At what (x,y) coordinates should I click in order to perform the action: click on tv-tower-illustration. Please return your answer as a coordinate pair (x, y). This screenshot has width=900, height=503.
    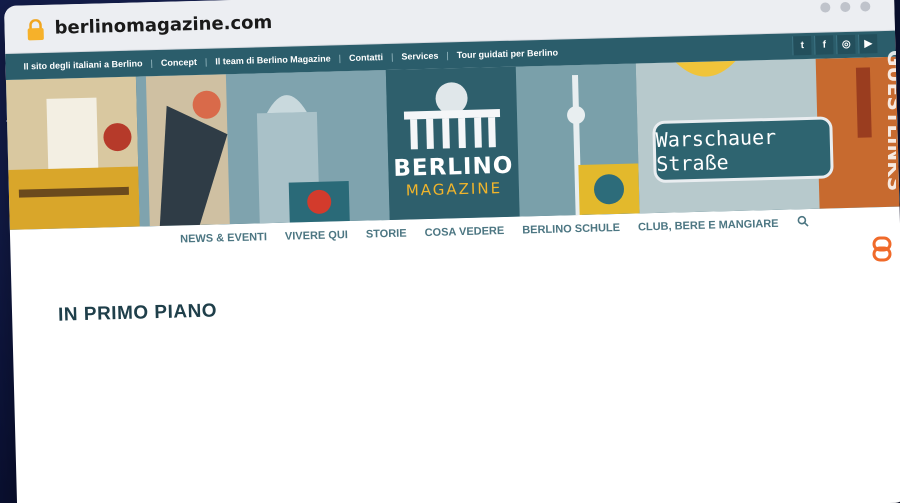
    Looking at the image, I should click on (603, 145).